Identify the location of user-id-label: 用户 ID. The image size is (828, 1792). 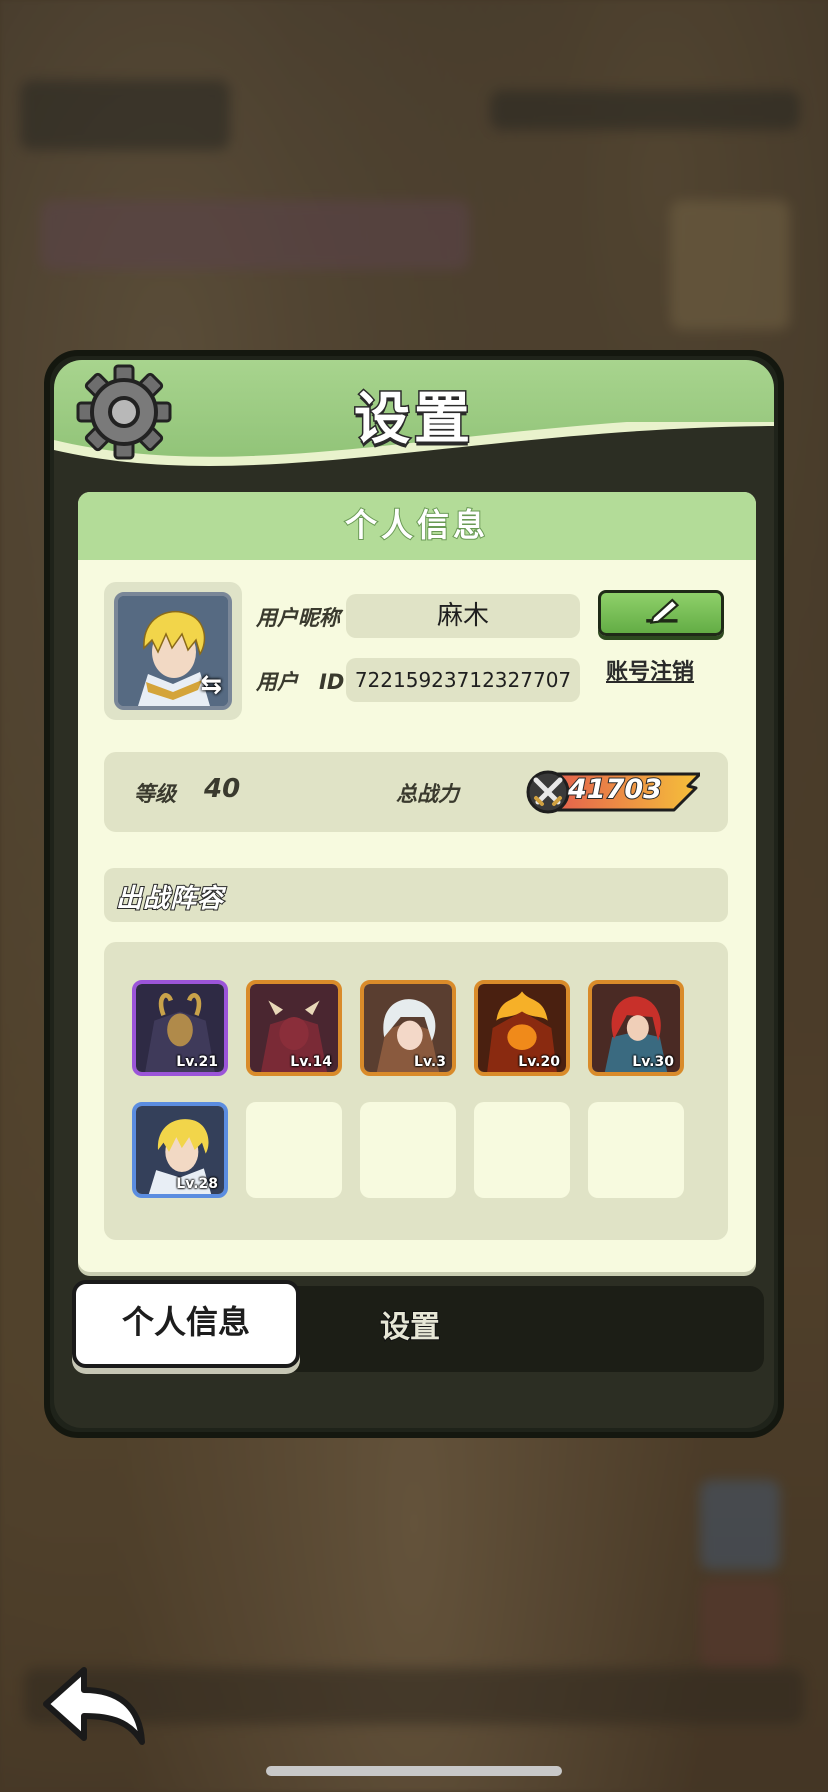
(300, 682).